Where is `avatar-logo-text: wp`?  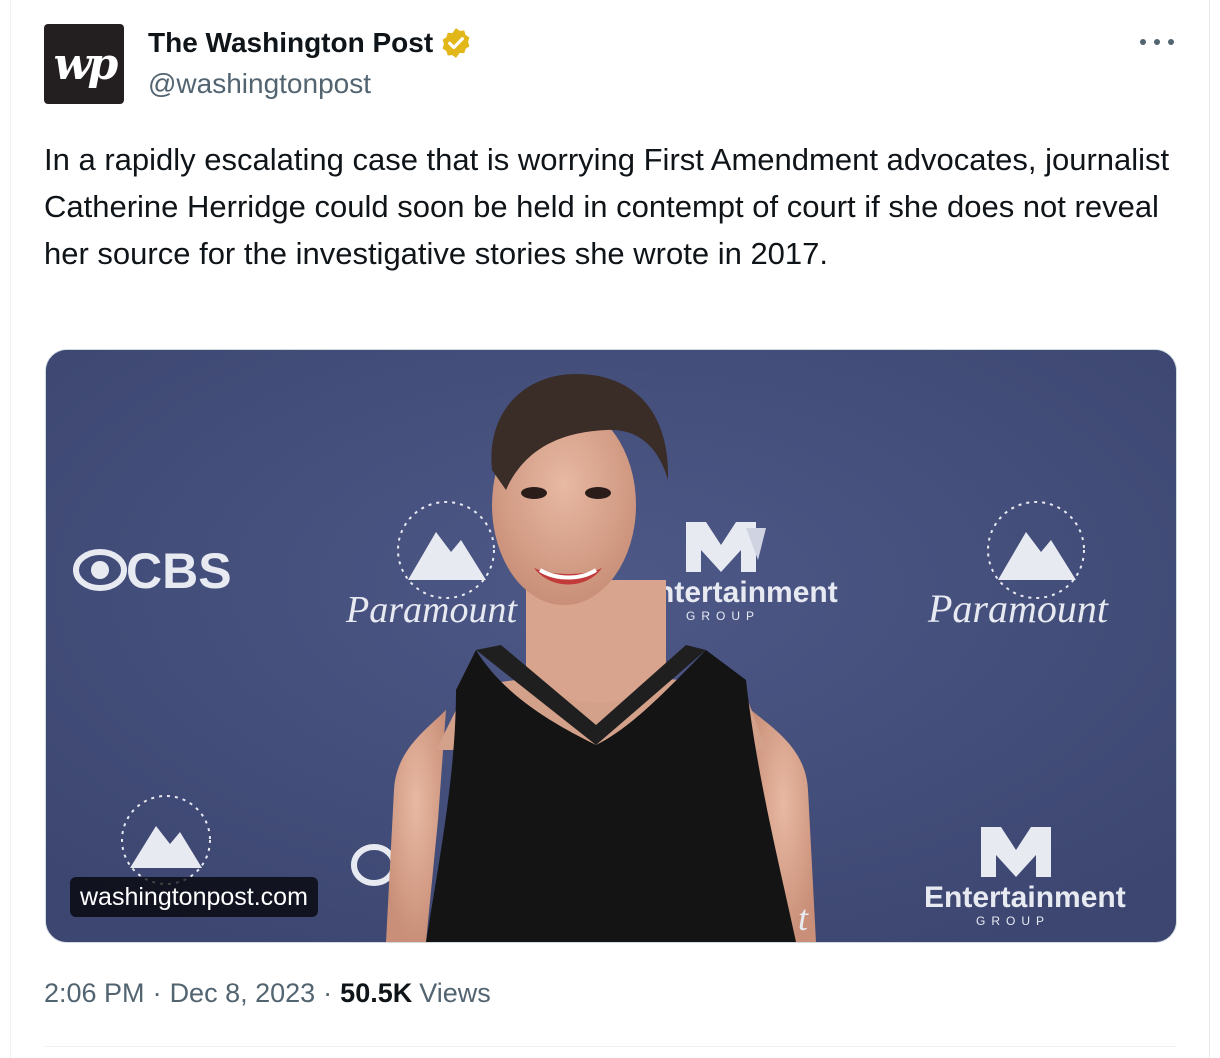
avatar-logo-text: wp is located at coordinates (86, 64).